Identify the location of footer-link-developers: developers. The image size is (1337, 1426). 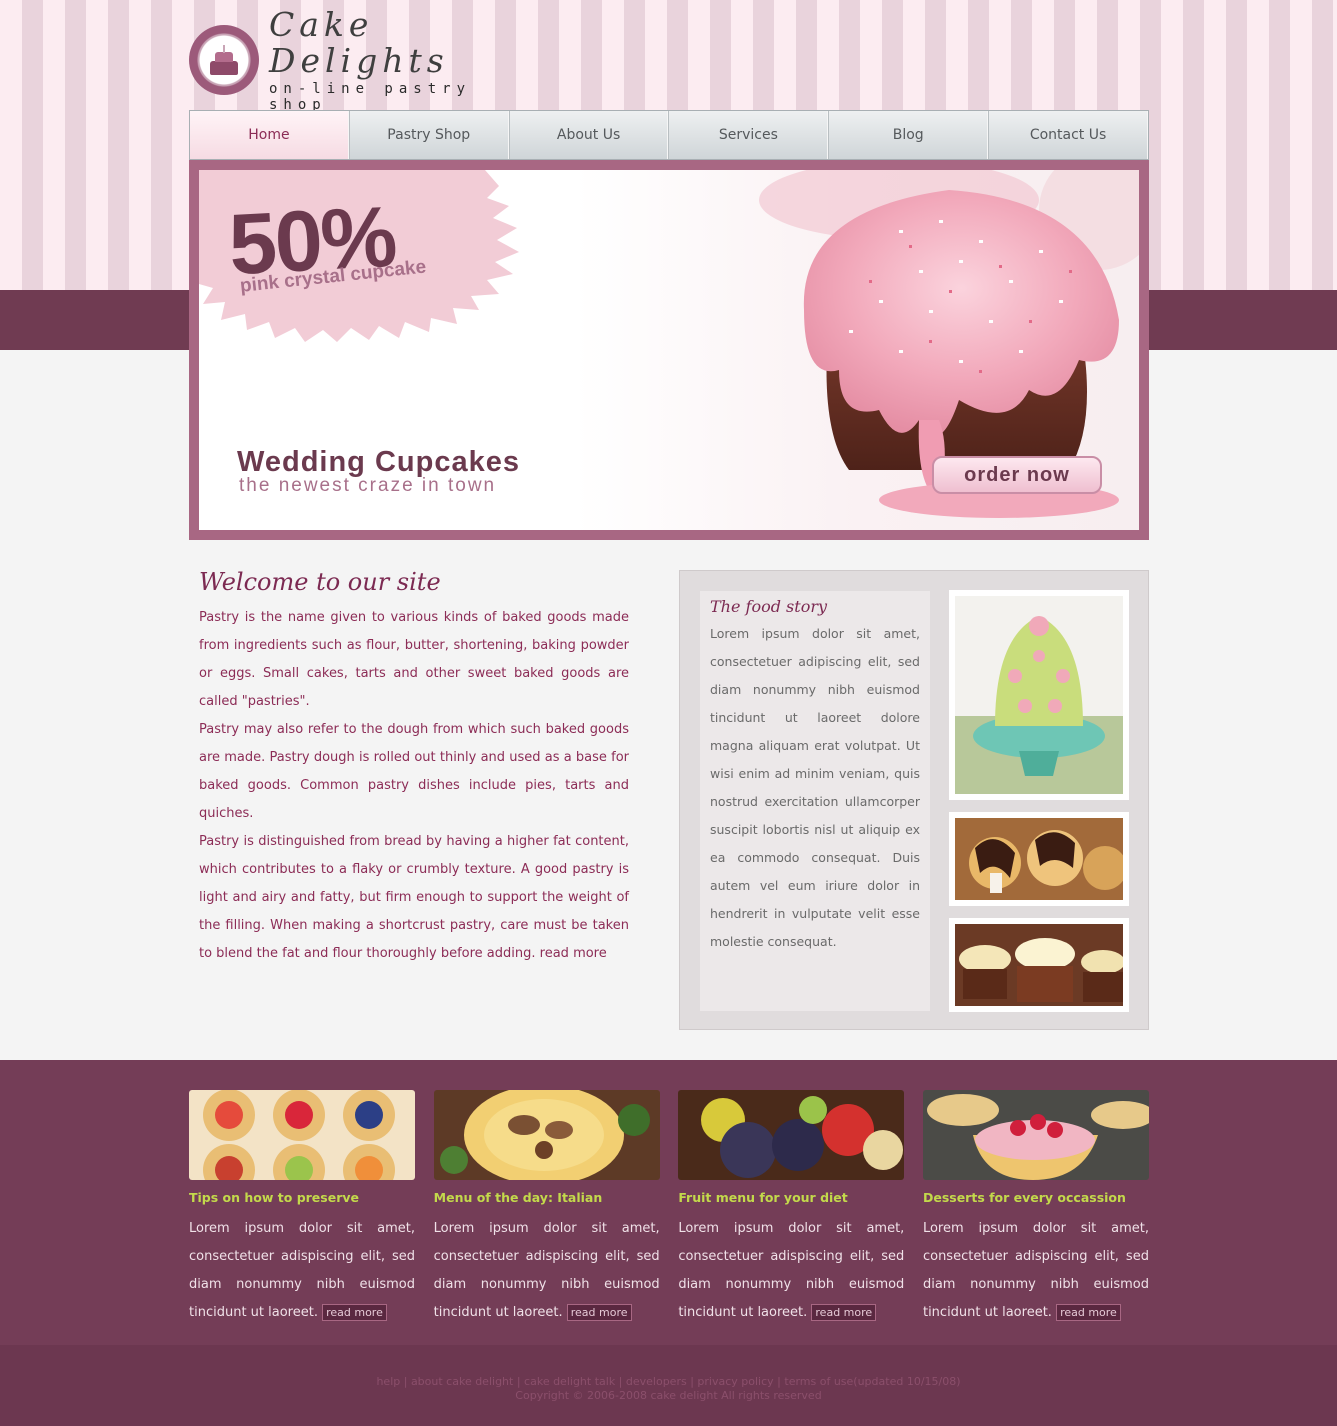
(656, 1381).